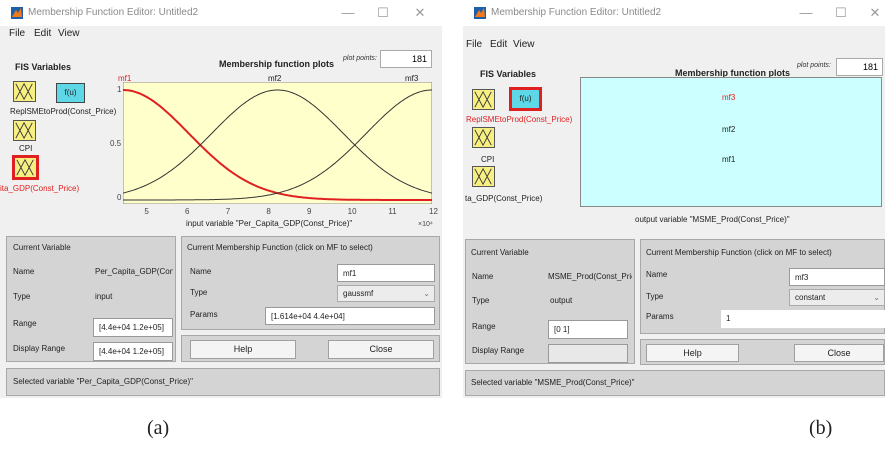 The image size is (885, 456). Describe the element at coordinates (728, 159) in the screenshot. I see `mf1-label: mf1` at that location.